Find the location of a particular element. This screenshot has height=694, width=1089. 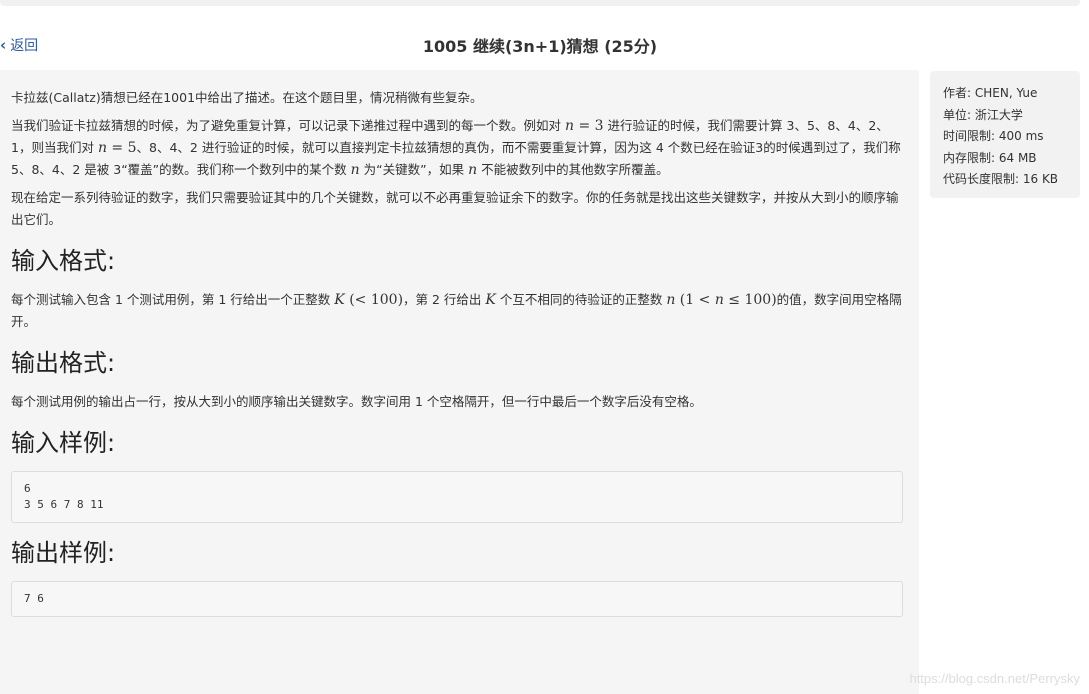

unit-info: 单位: 浙江大学 is located at coordinates (983, 115).